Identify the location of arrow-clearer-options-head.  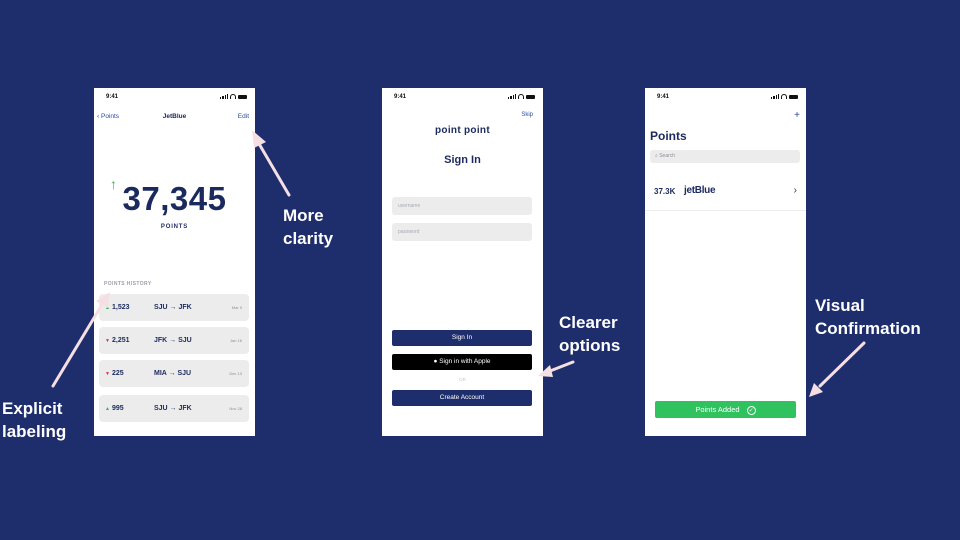
(545, 371).